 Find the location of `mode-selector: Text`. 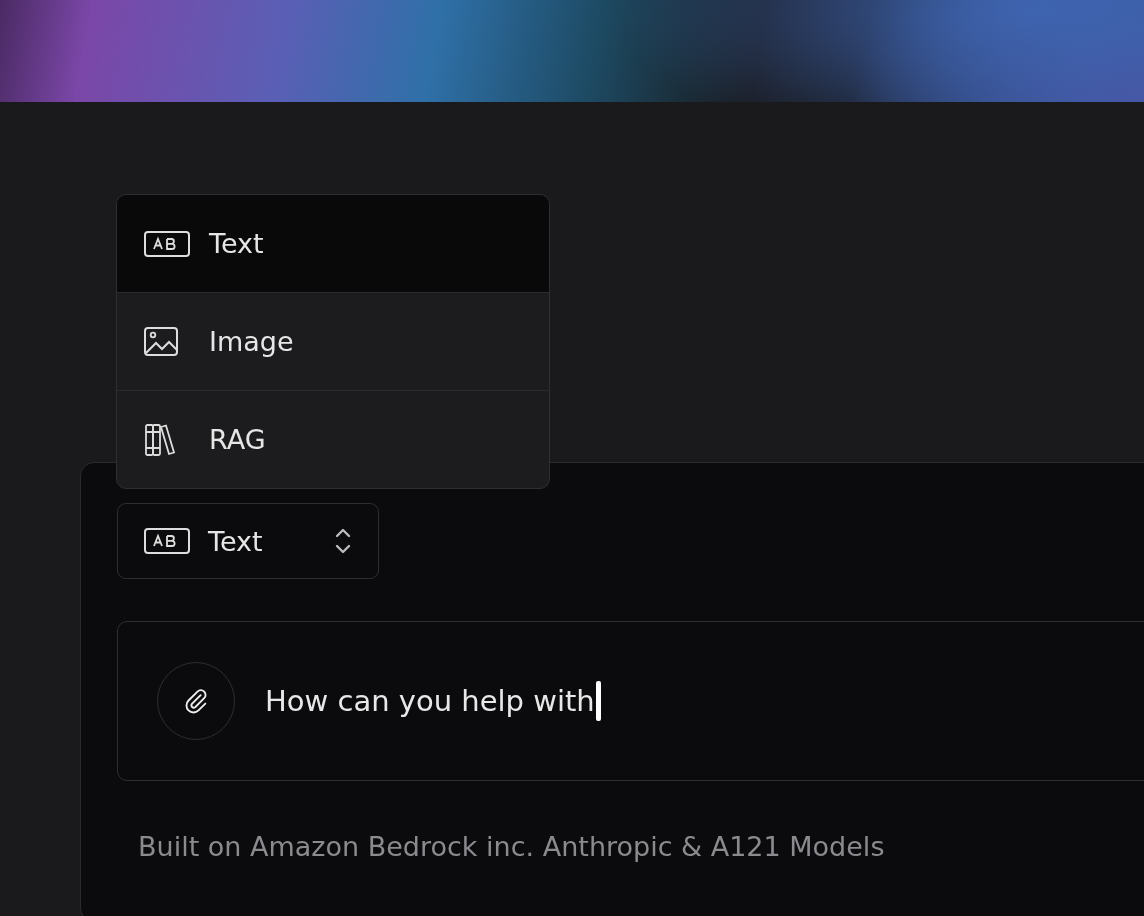

mode-selector: Text is located at coordinates (248, 541).